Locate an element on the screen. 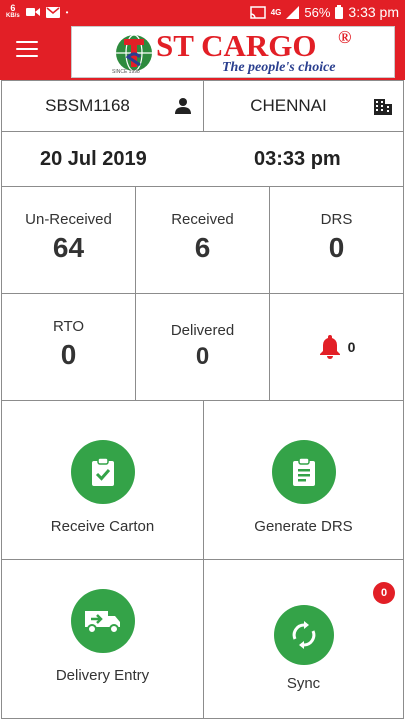  notifications-cell: 0 is located at coordinates (336, 347).